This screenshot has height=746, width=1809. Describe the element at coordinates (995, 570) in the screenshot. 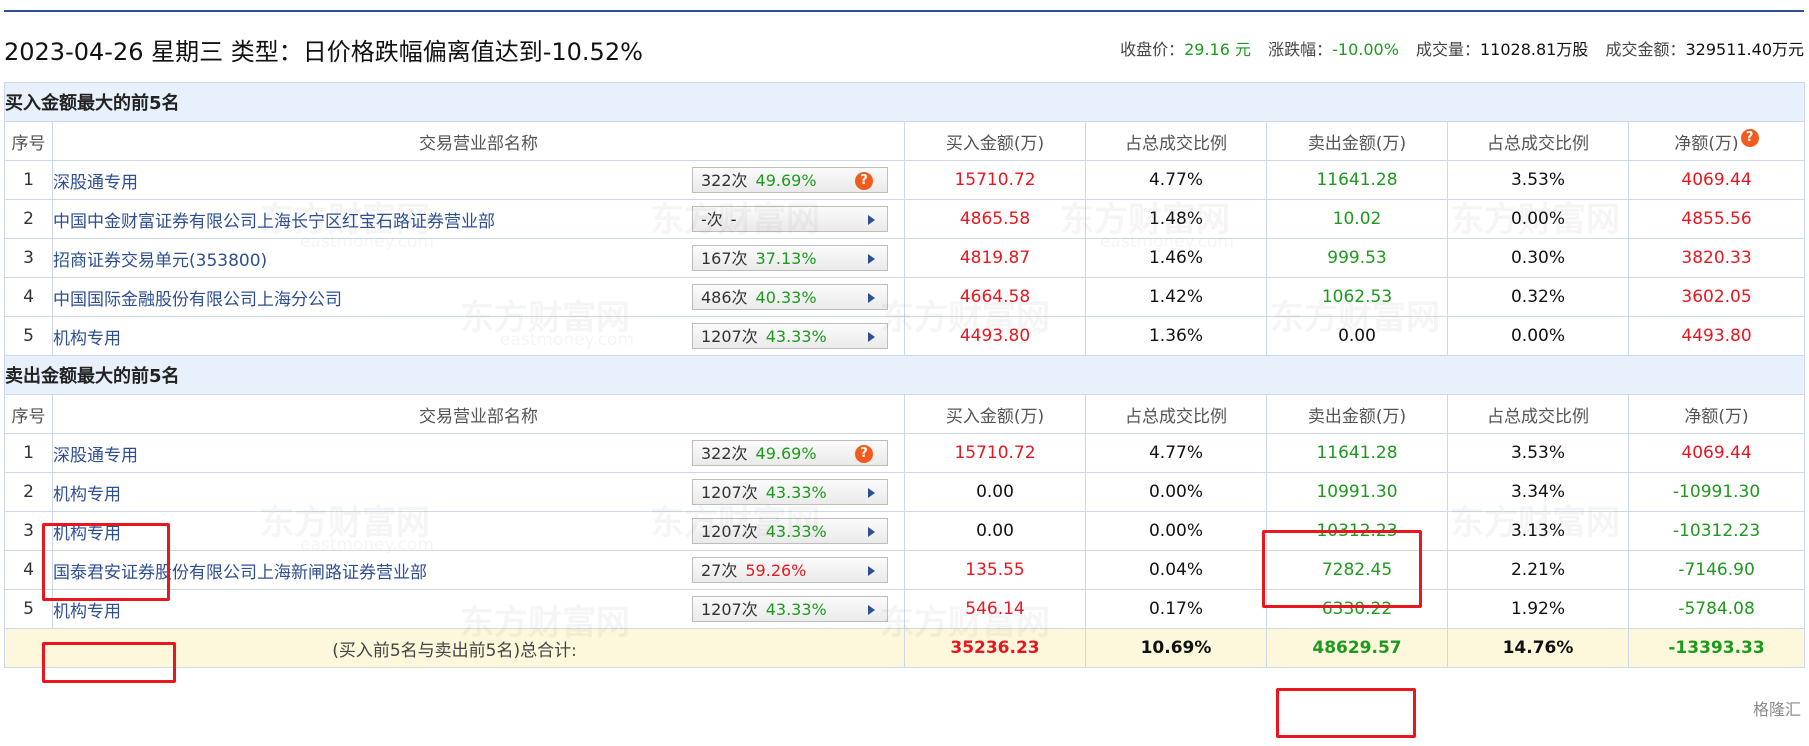

I see `cell-buy: 135.55` at that location.